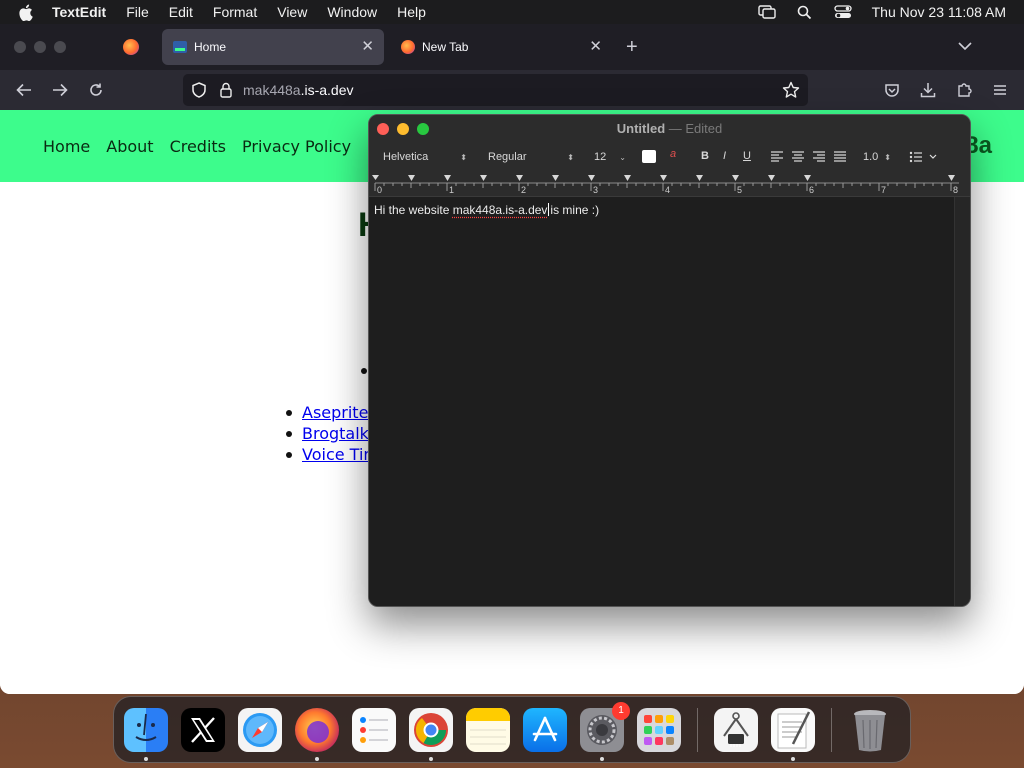 The width and height of the screenshot is (1024, 768). What do you see at coordinates (570, 157) in the screenshot?
I see `updown-arrows-icon: ⬍` at bounding box center [570, 157].